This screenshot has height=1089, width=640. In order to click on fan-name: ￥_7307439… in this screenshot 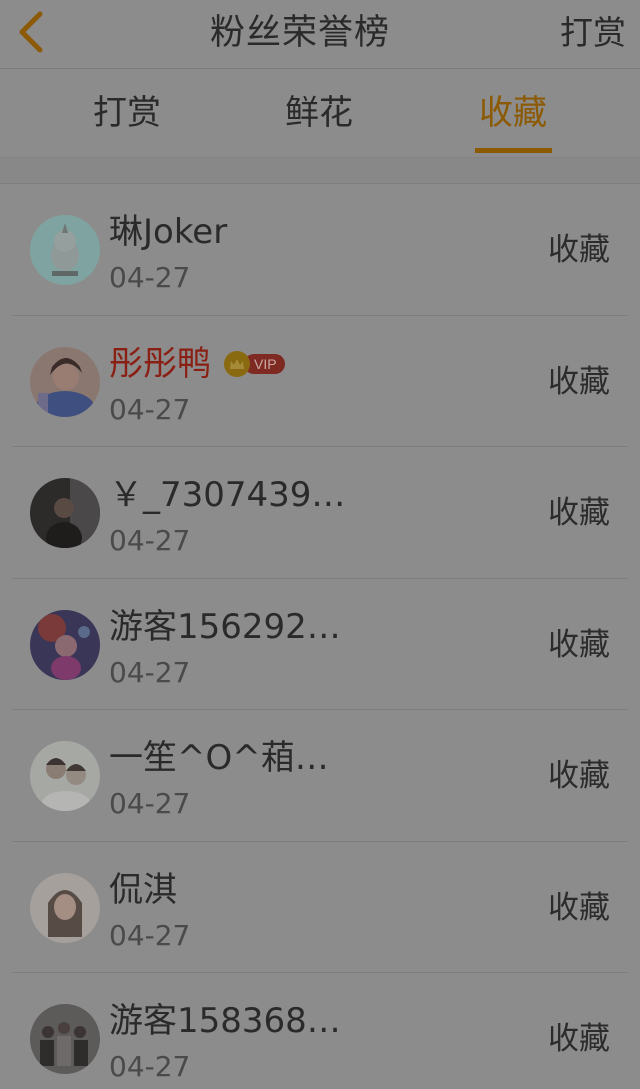, I will do `click(227, 495)`.